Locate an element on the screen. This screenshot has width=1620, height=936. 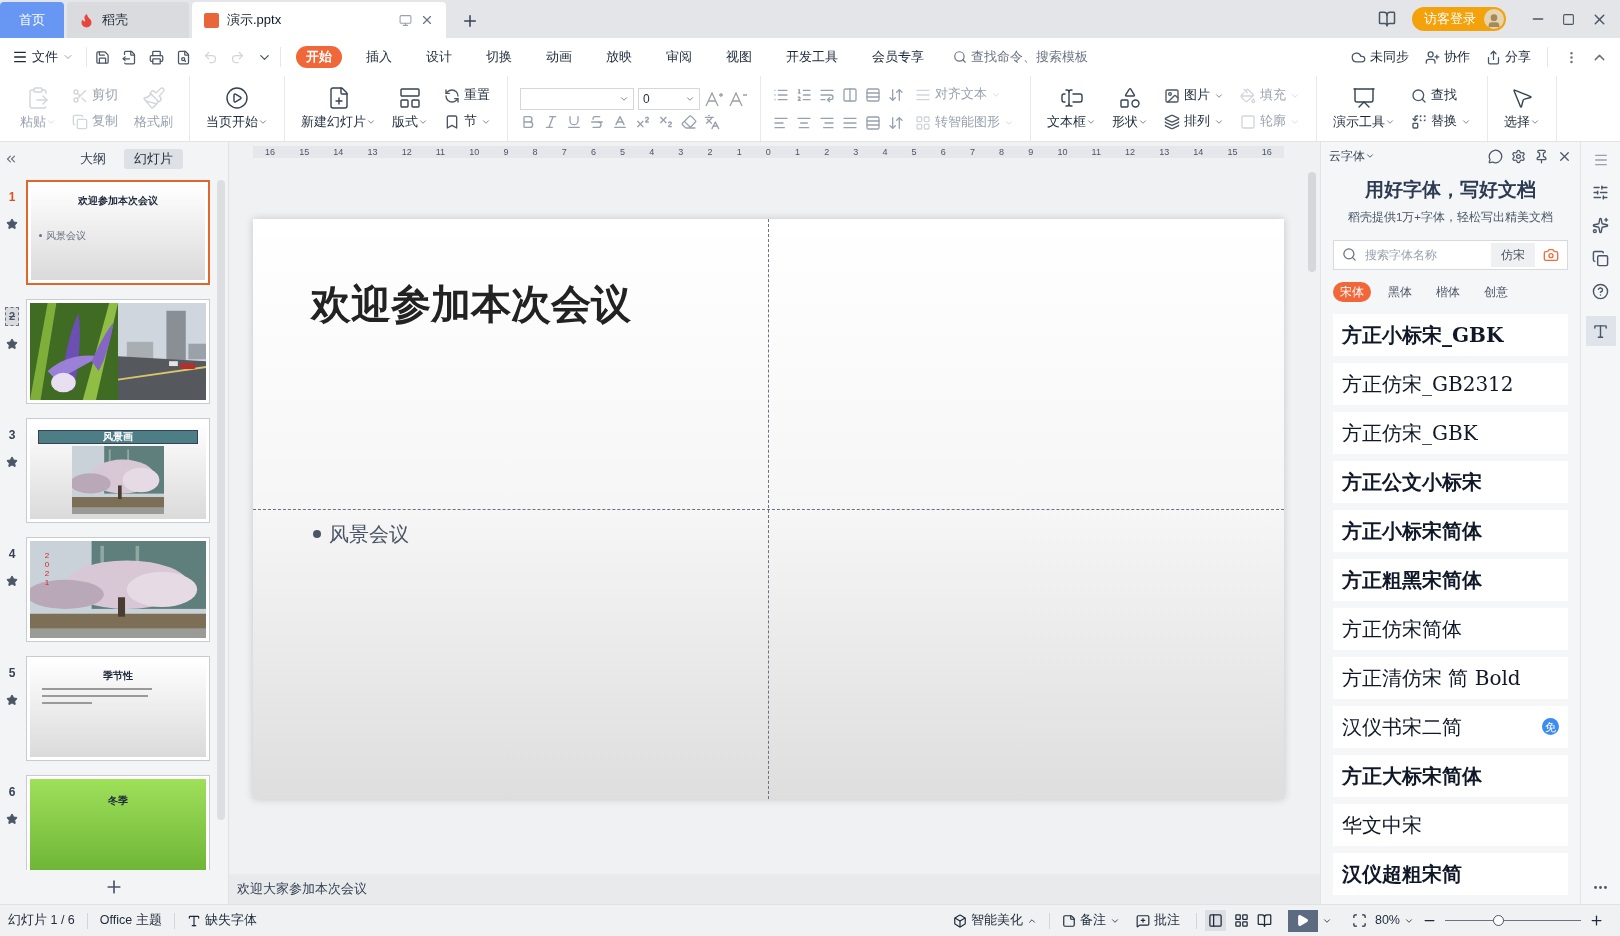
notes-text: 欢迎大家参加本次会议 is located at coordinates (302, 889).